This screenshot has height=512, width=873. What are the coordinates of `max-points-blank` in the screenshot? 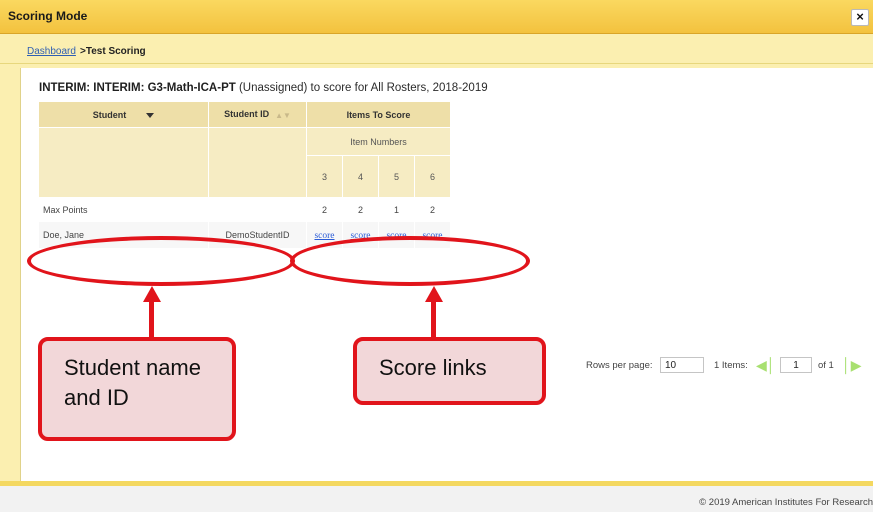 It's located at (257, 209).